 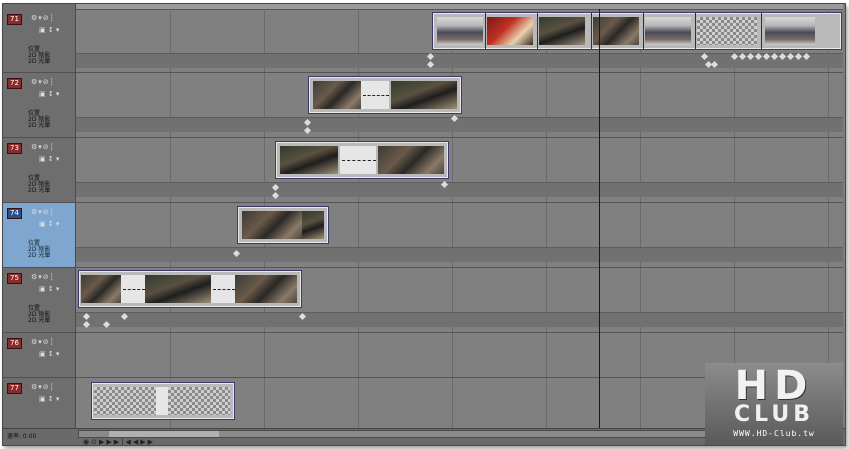 I want to click on track-header-73: − 73 ⚙▾⊘┆ ▣ ↕ ▾ 位置 2D 陰影 2D 光暈, so click(x=39, y=170).